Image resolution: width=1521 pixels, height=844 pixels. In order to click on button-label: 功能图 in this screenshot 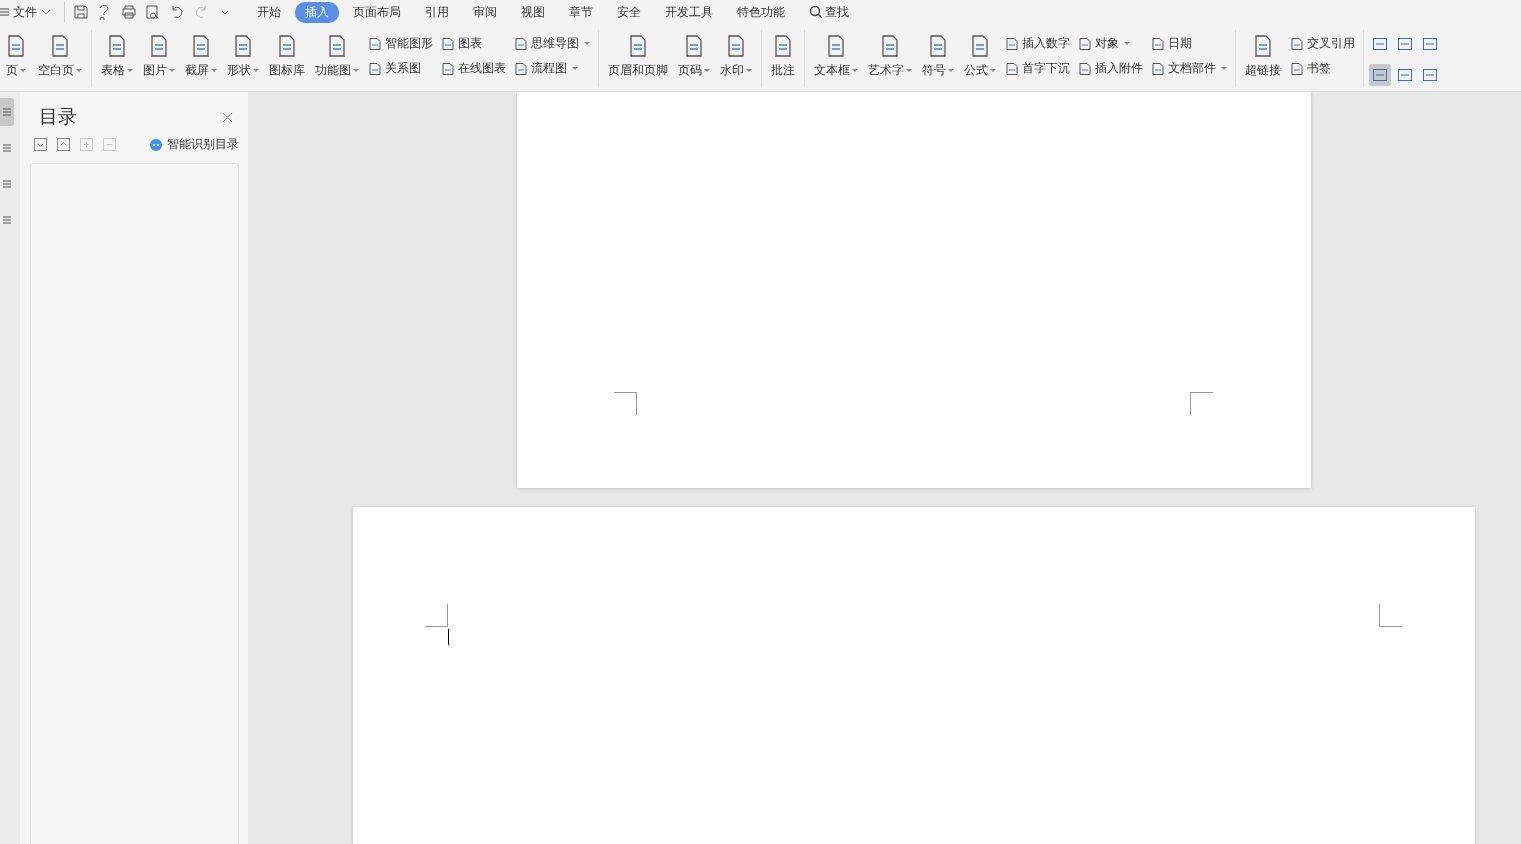, I will do `click(337, 70)`.